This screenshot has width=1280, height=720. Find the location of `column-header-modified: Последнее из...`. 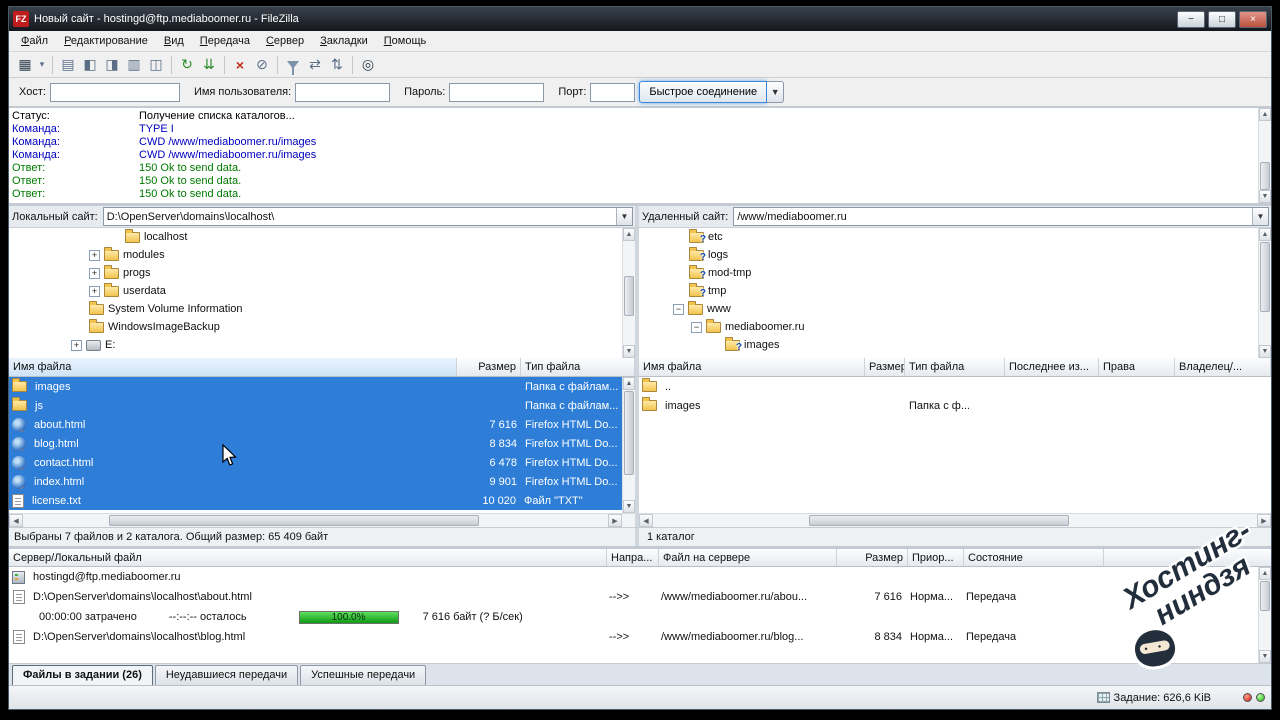

column-header-modified: Последнее из... is located at coordinates (1052, 367).